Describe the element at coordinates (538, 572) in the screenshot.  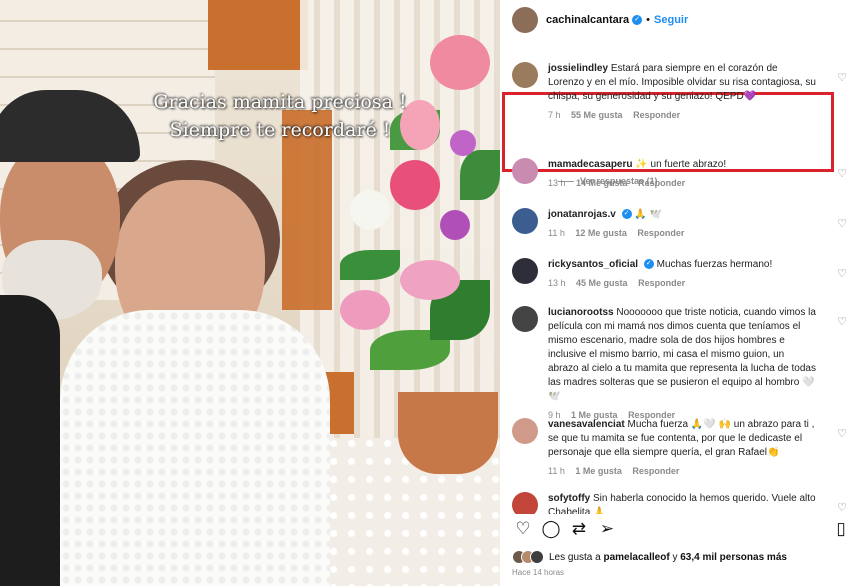
I see `post-time: Hace 14 horas` at that location.